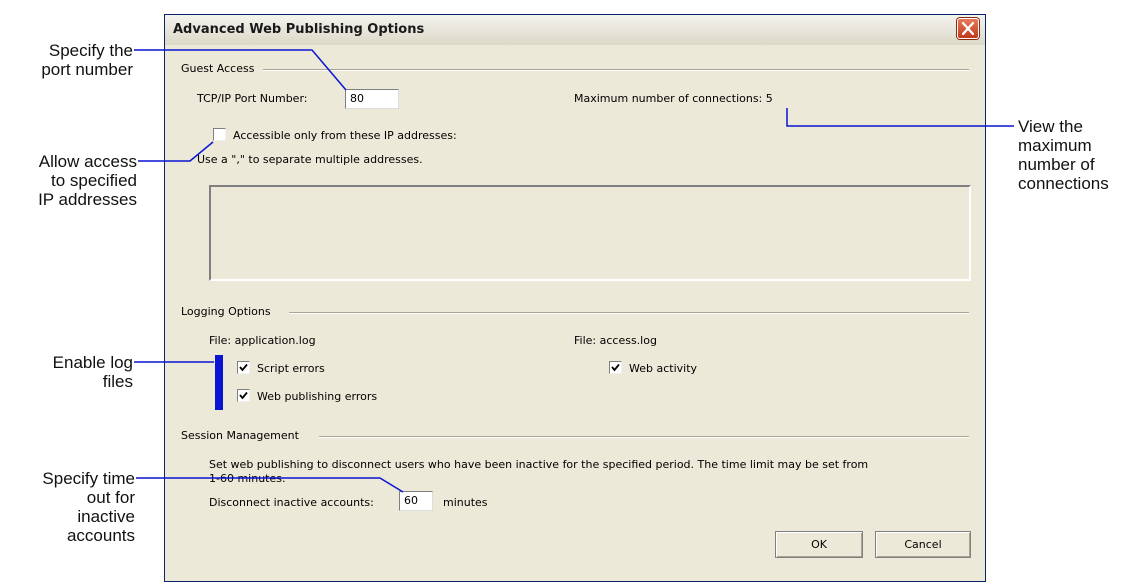 This screenshot has height=582, width=1133. I want to click on callout-line: Allow access, so click(87, 161).